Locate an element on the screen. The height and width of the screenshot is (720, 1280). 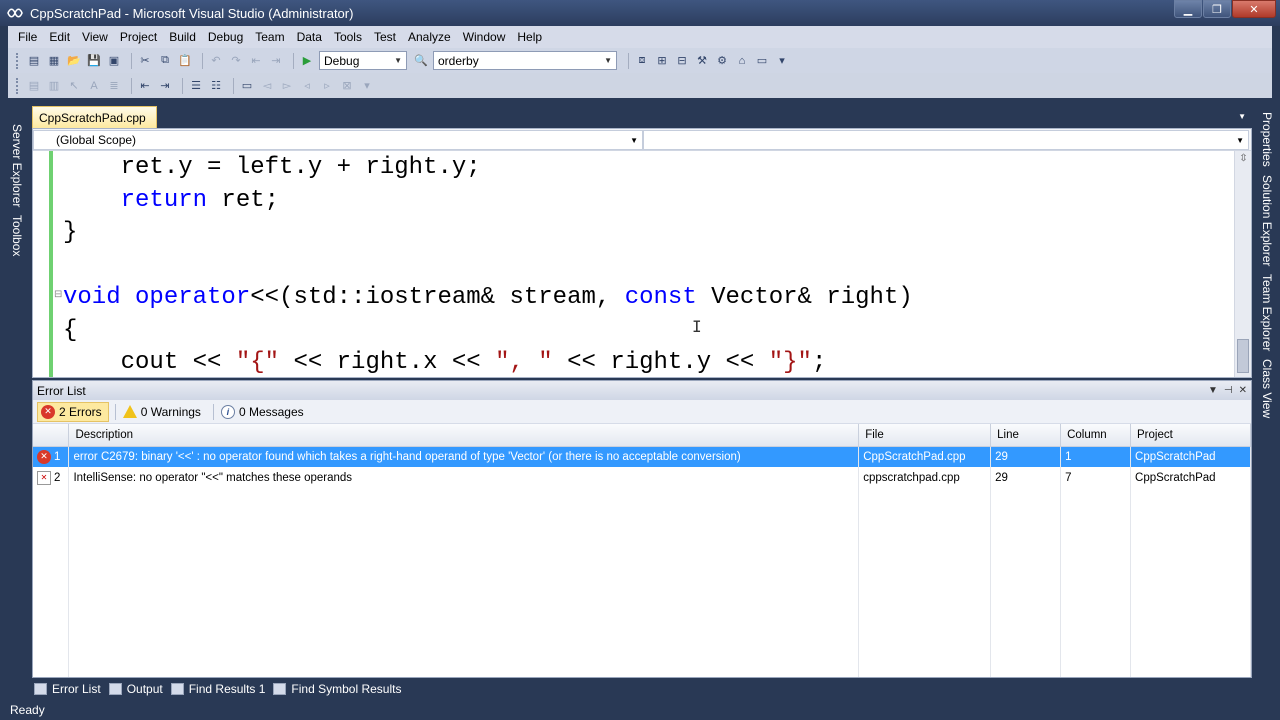
active-files-dropdown-icon: ▼ is located at coordinates (1242, 116).